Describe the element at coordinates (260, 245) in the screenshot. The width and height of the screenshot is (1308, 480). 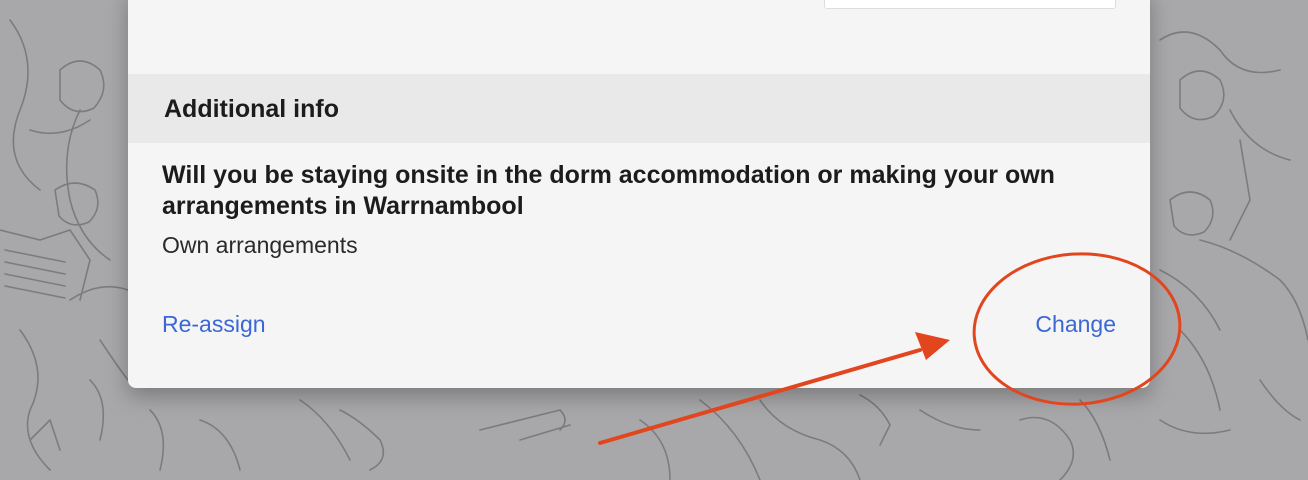
I see `answer-text: Own arrangements` at that location.